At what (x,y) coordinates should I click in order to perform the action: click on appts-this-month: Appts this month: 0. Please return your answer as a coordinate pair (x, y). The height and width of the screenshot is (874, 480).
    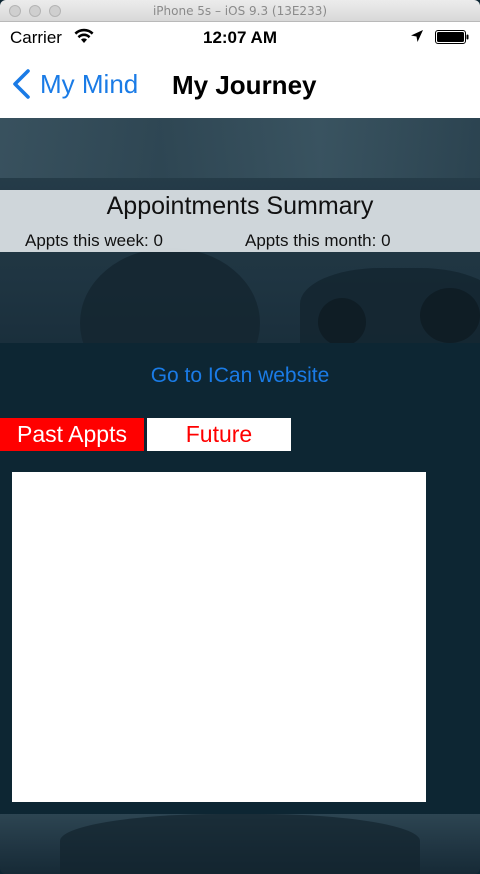
    Looking at the image, I should click on (318, 240).